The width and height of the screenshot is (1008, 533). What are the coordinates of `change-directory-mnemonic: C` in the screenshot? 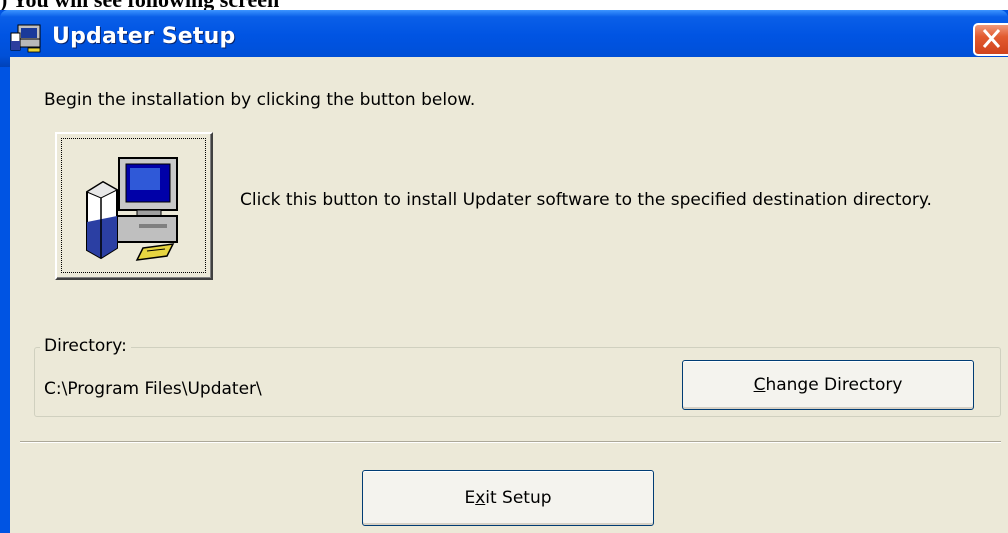 It's located at (759, 385).